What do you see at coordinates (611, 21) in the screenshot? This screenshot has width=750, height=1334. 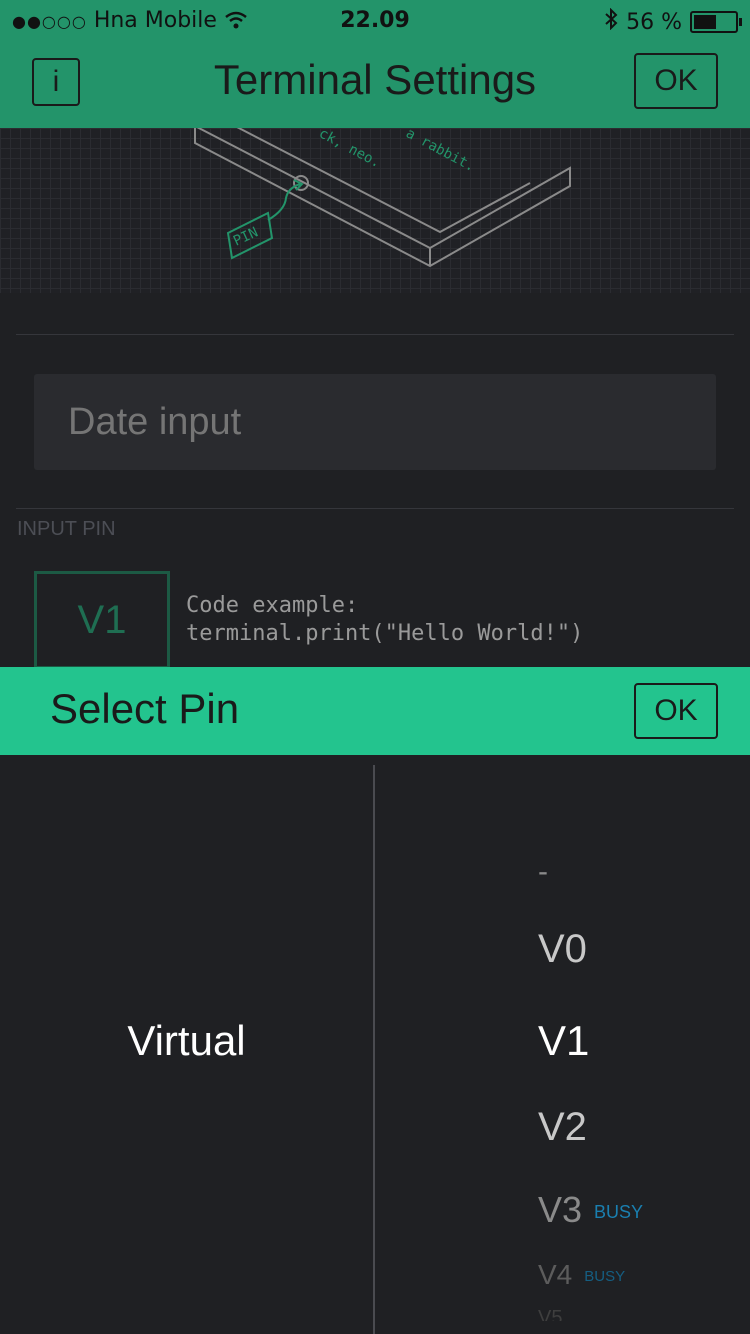 I see `bluetooth-icon` at bounding box center [611, 21].